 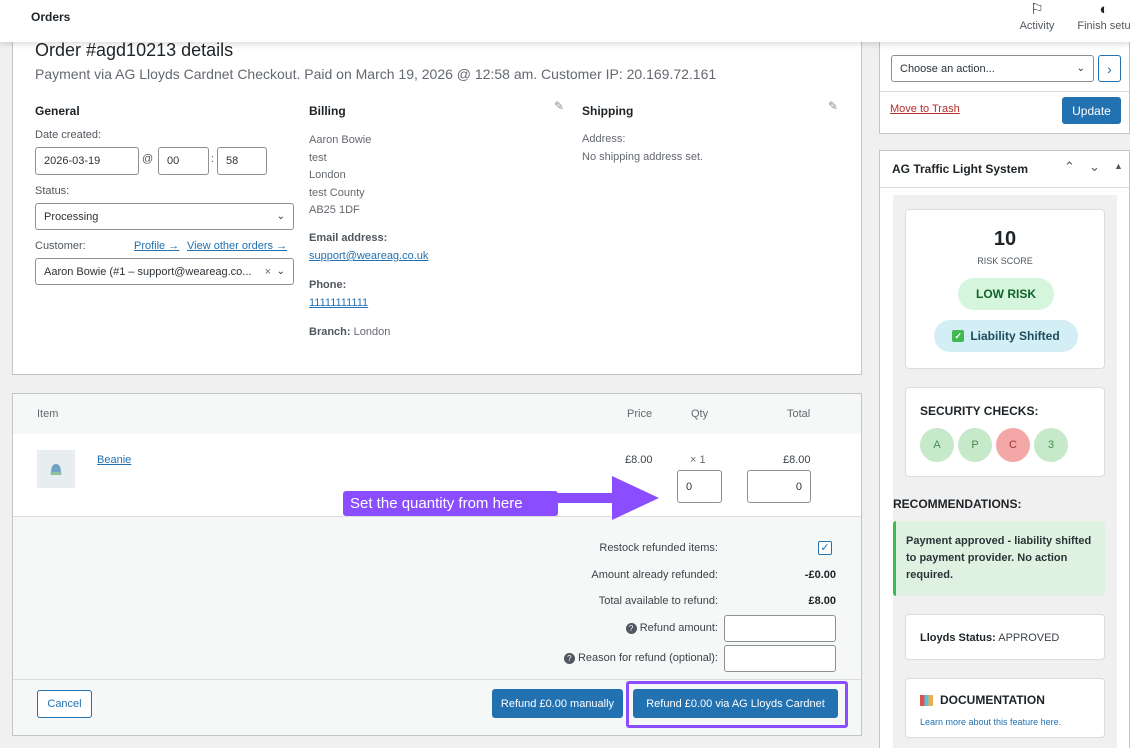 What do you see at coordinates (1006, 336) in the screenshot?
I see `liability-shifted-badge: ✓ Liability Shifted` at bounding box center [1006, 336].